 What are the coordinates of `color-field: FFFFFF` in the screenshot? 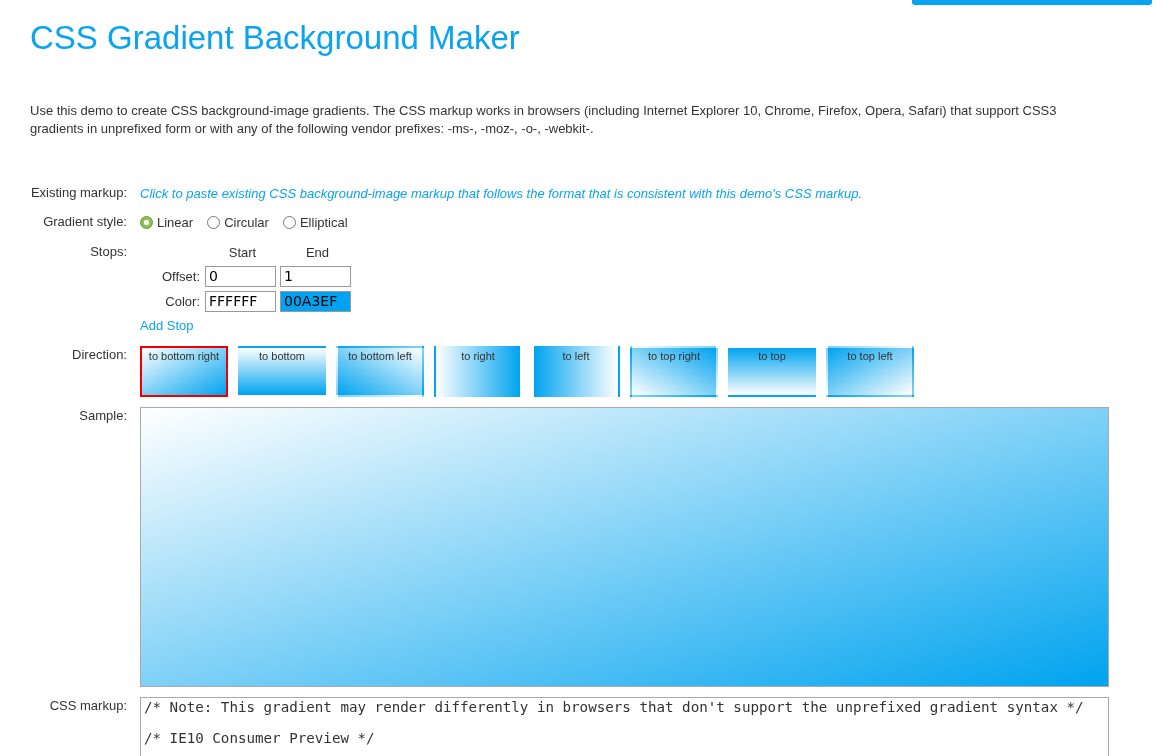 It's located at (240, 302).